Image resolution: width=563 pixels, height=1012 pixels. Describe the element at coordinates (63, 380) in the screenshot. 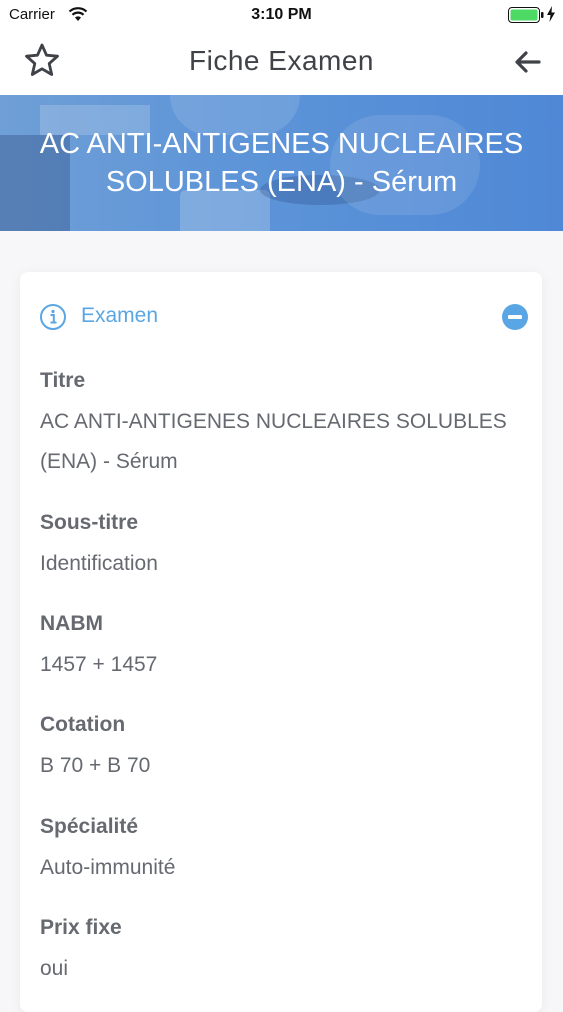

I see `field-label-titre: Titre` at that location.